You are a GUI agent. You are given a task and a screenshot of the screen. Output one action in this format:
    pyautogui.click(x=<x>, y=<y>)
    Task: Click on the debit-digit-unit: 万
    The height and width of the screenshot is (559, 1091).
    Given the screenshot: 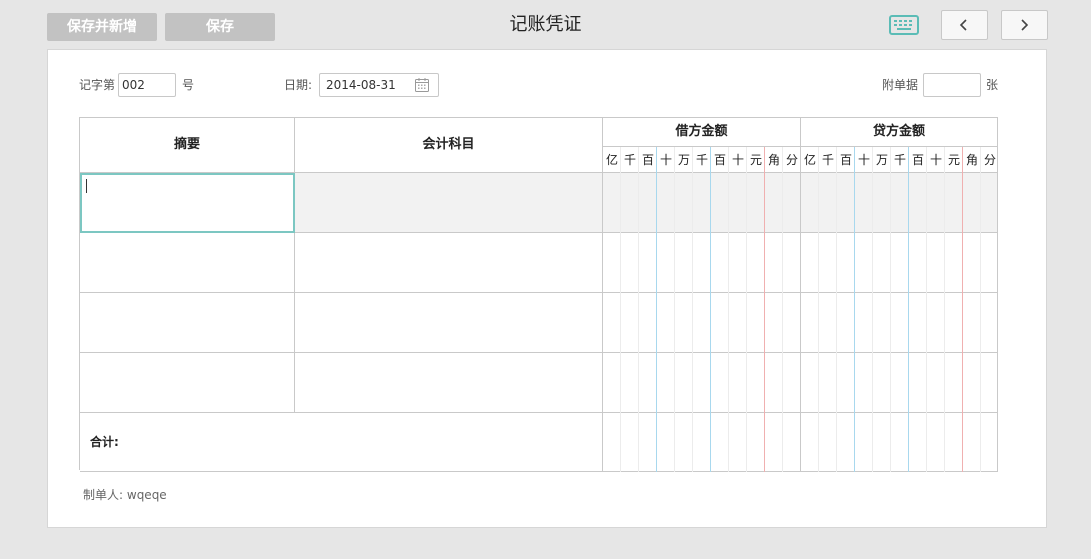 What is the action you would take?
    pyautogui.click(x=683, y=160)
    